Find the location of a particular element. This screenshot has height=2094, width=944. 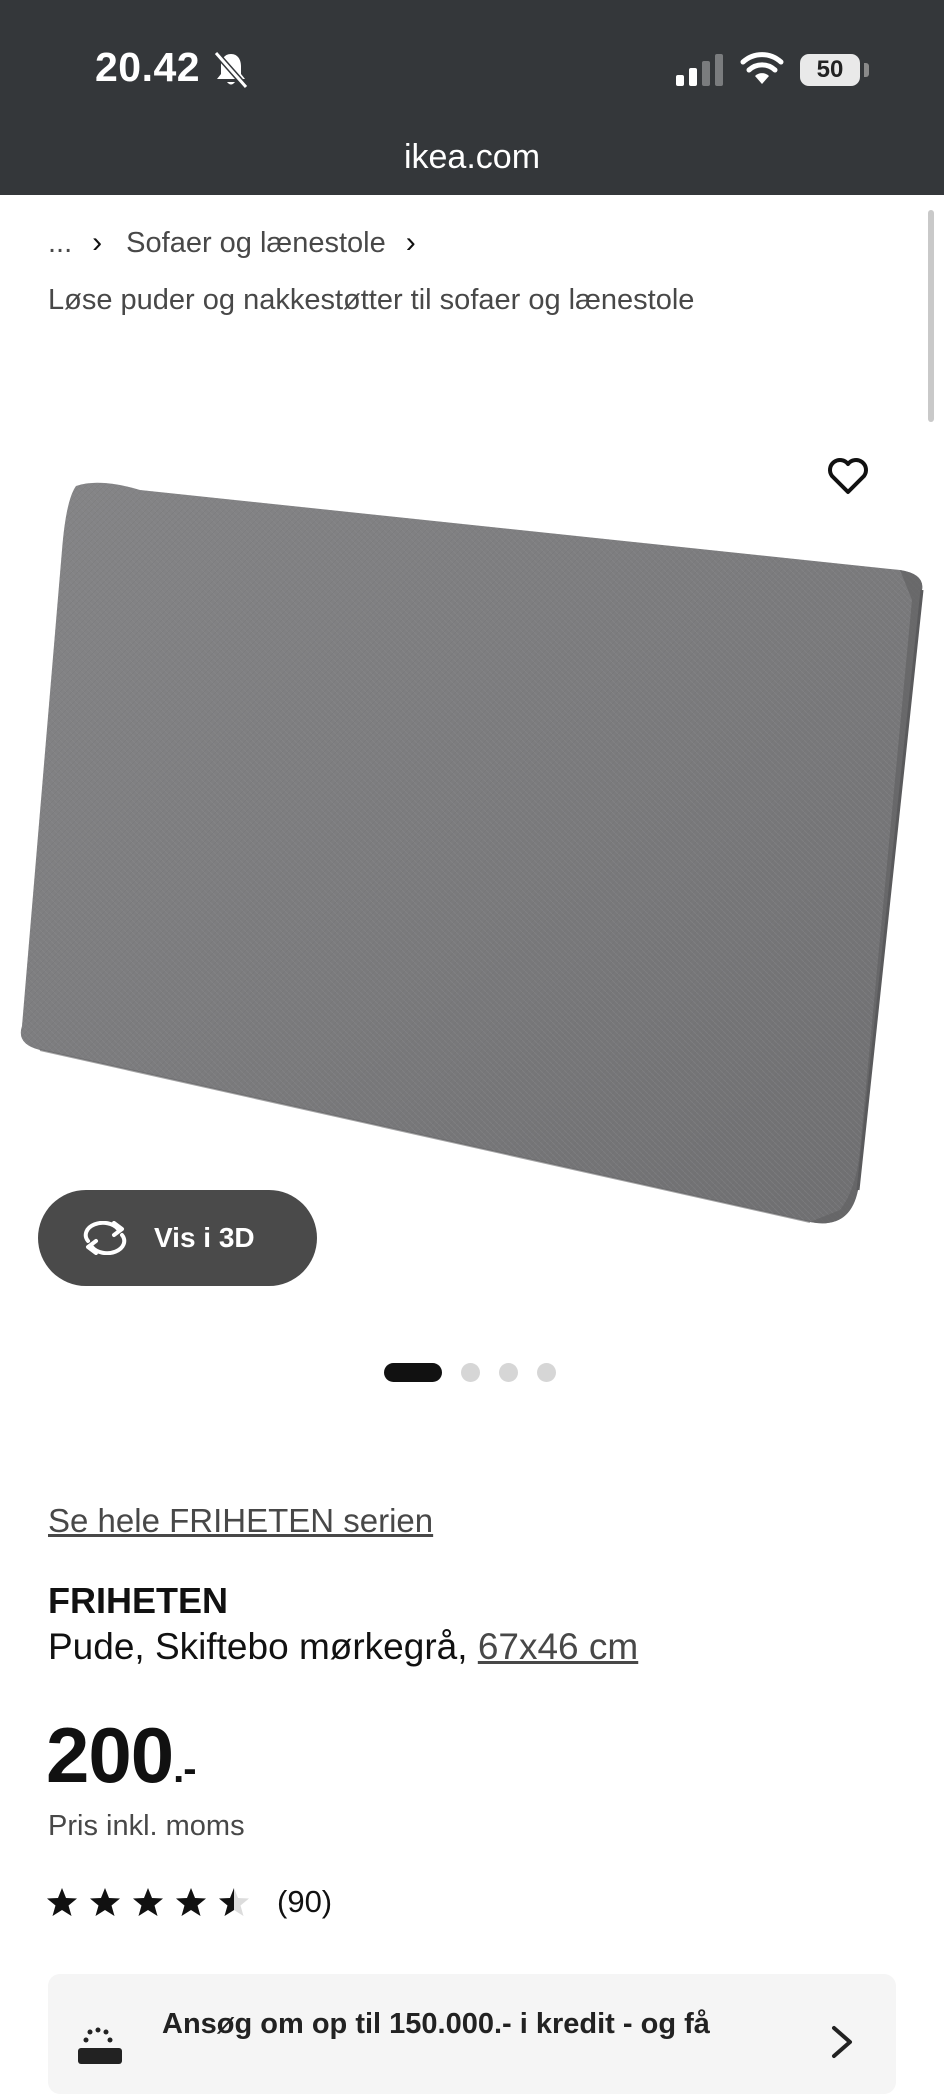

series-link: Se hele FRIHETEN serien is located at coordinates (240, 1521).